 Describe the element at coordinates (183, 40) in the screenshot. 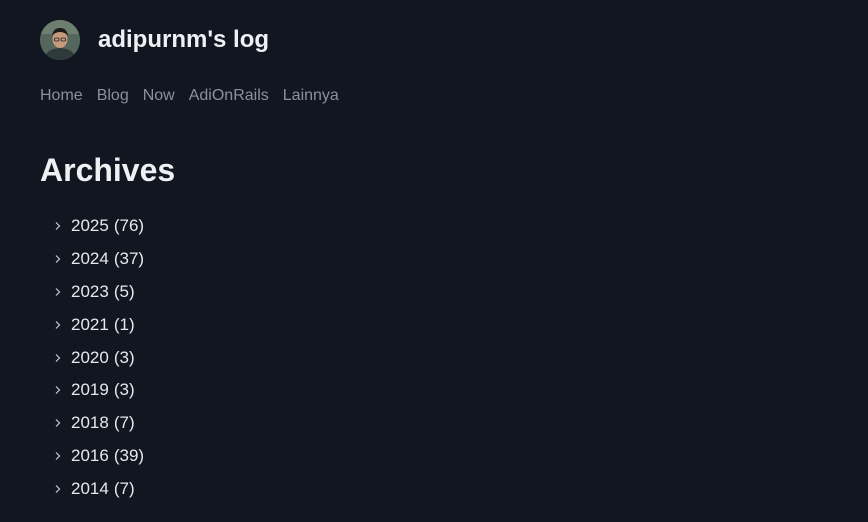

I see `site-title: adipurnm's log` at that location.